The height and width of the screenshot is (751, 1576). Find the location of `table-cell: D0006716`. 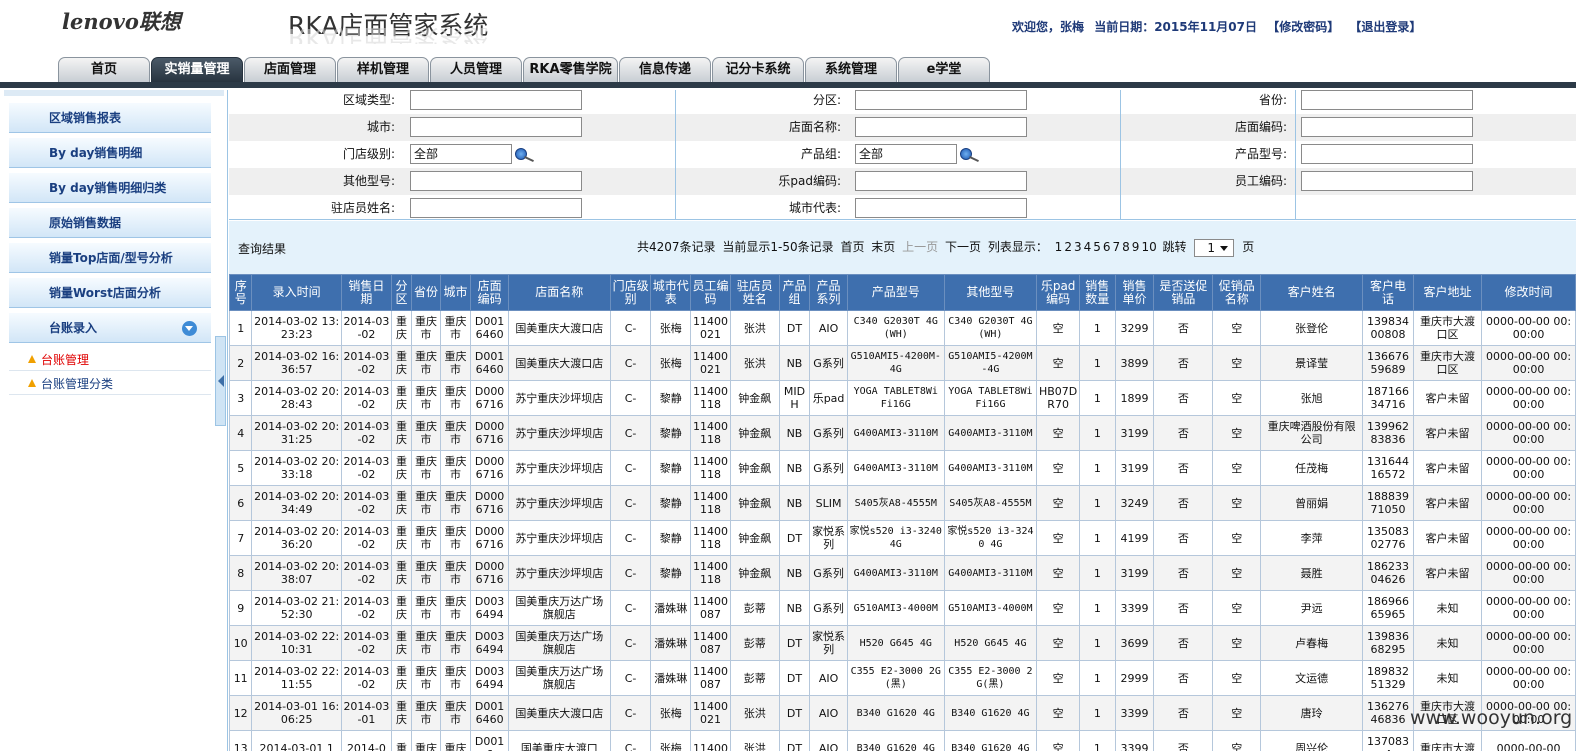

table-cell: D0006716 is located at coordinates (489, 503).